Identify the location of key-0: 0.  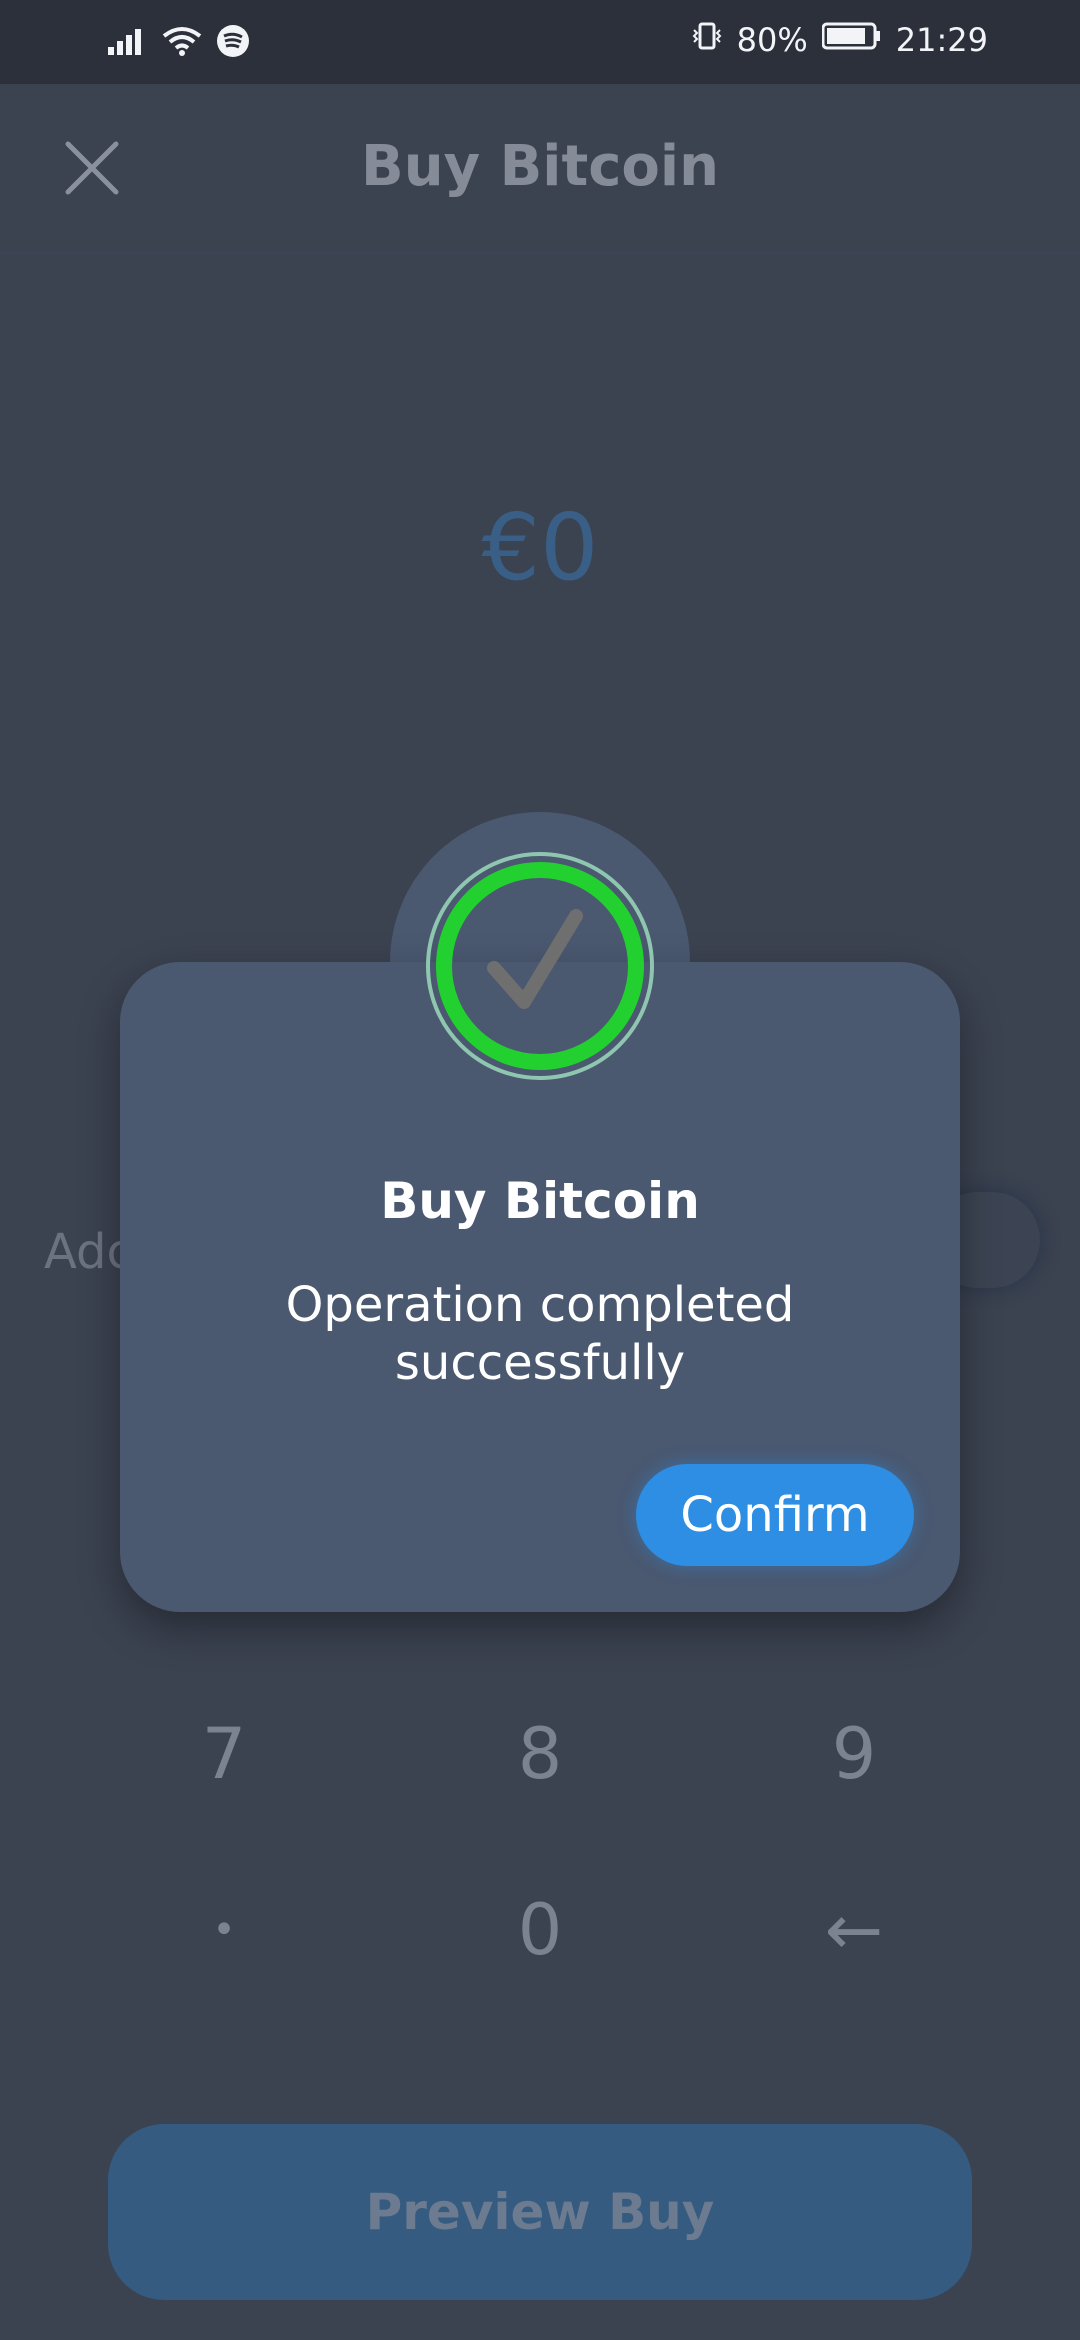
(540, 1930).